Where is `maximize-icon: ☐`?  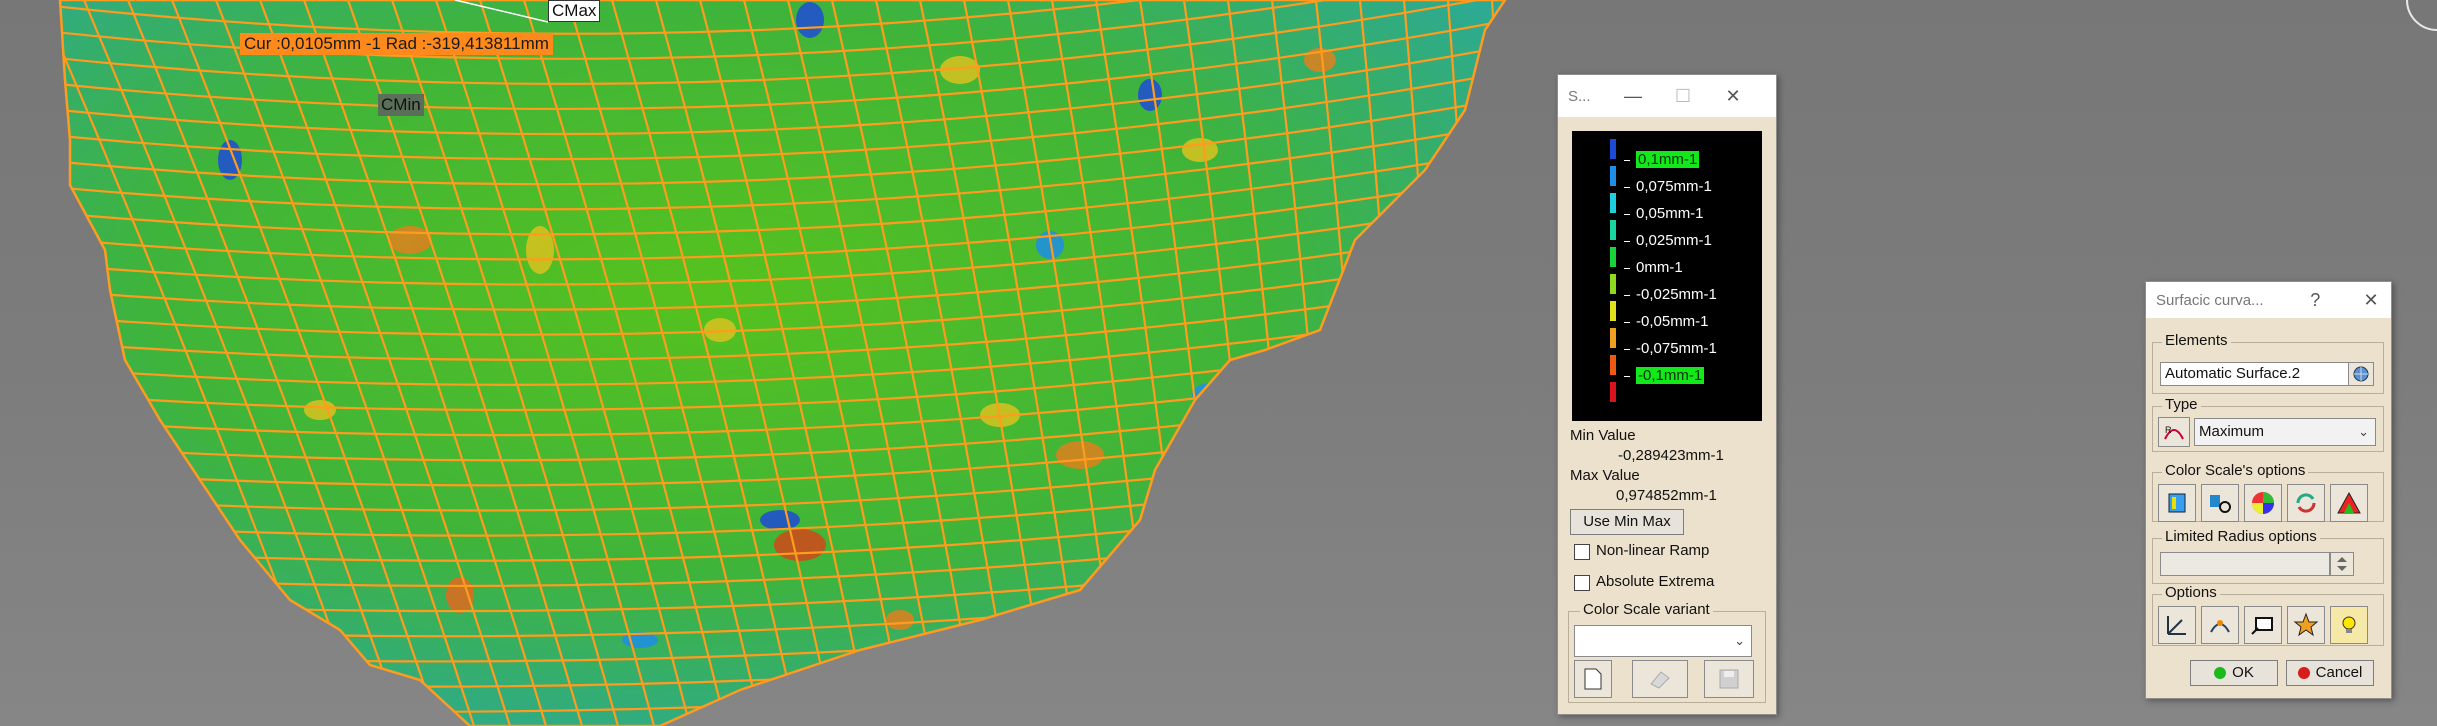
maximize-icon: ☐ is located at coordinates (1683, 95).